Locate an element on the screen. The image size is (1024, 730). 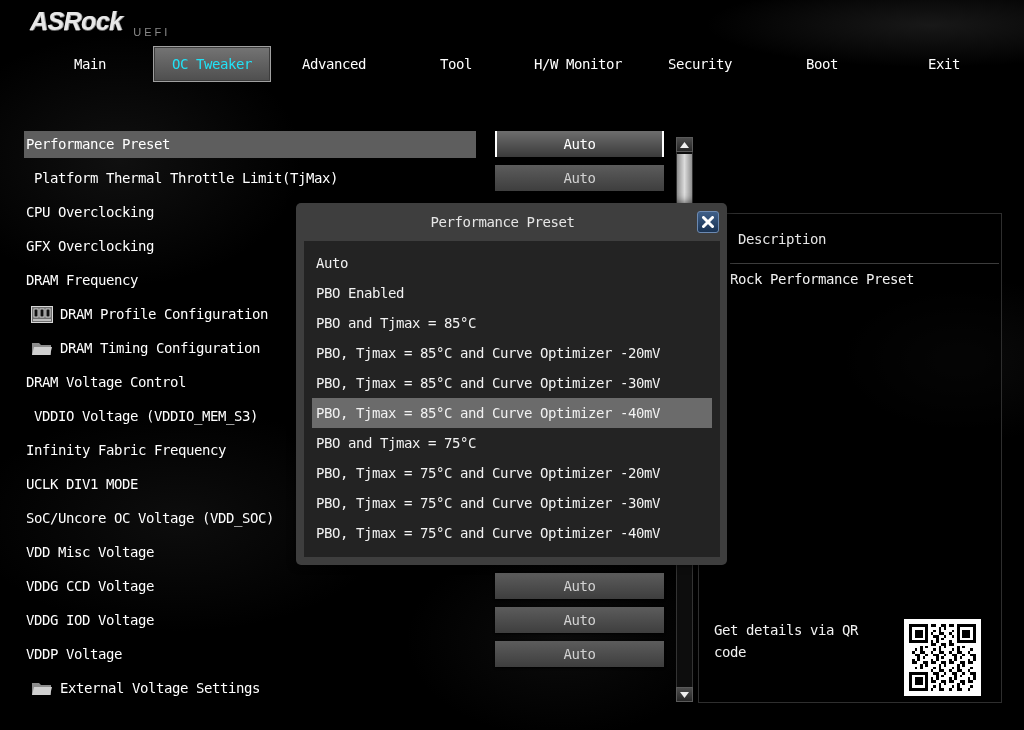
preset-option: PBO, Tjmax = 85°C and Curve Optimizer -40mV is located at coordinates (512, 413).